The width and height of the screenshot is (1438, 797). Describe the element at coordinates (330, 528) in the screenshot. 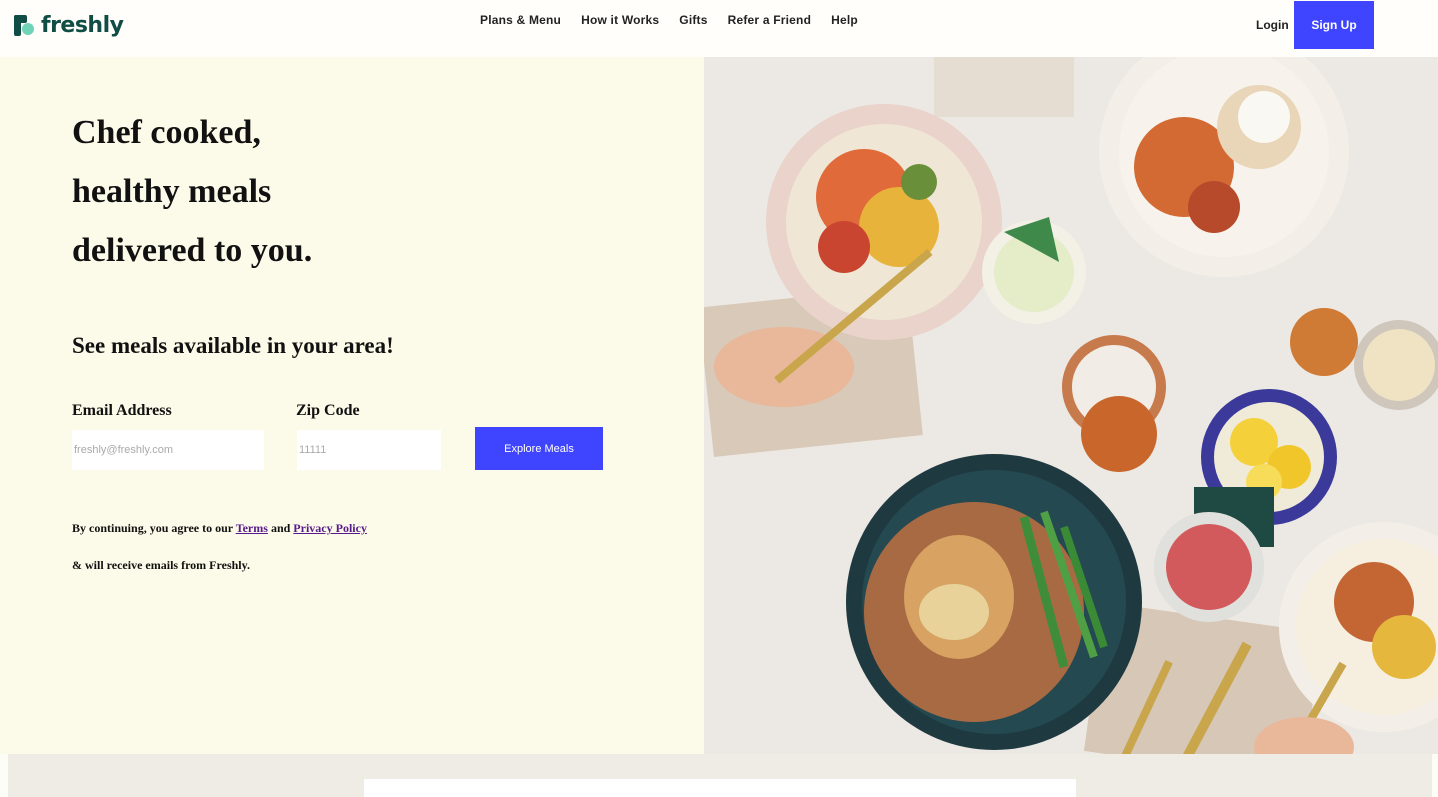

I see `privacy-policy-link: Privacy Policy` at that location.